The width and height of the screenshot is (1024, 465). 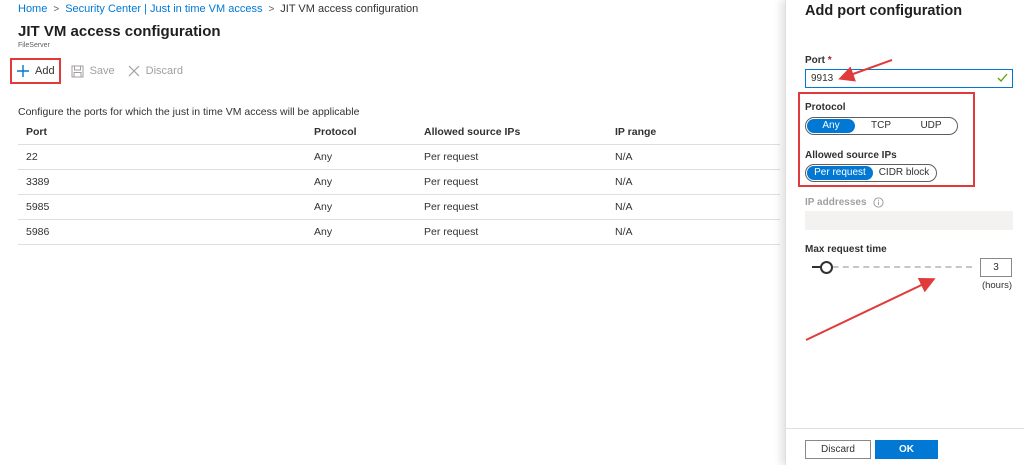 I want to click on source-toggle: Per request CIDR block, so click(x=871, y=173).